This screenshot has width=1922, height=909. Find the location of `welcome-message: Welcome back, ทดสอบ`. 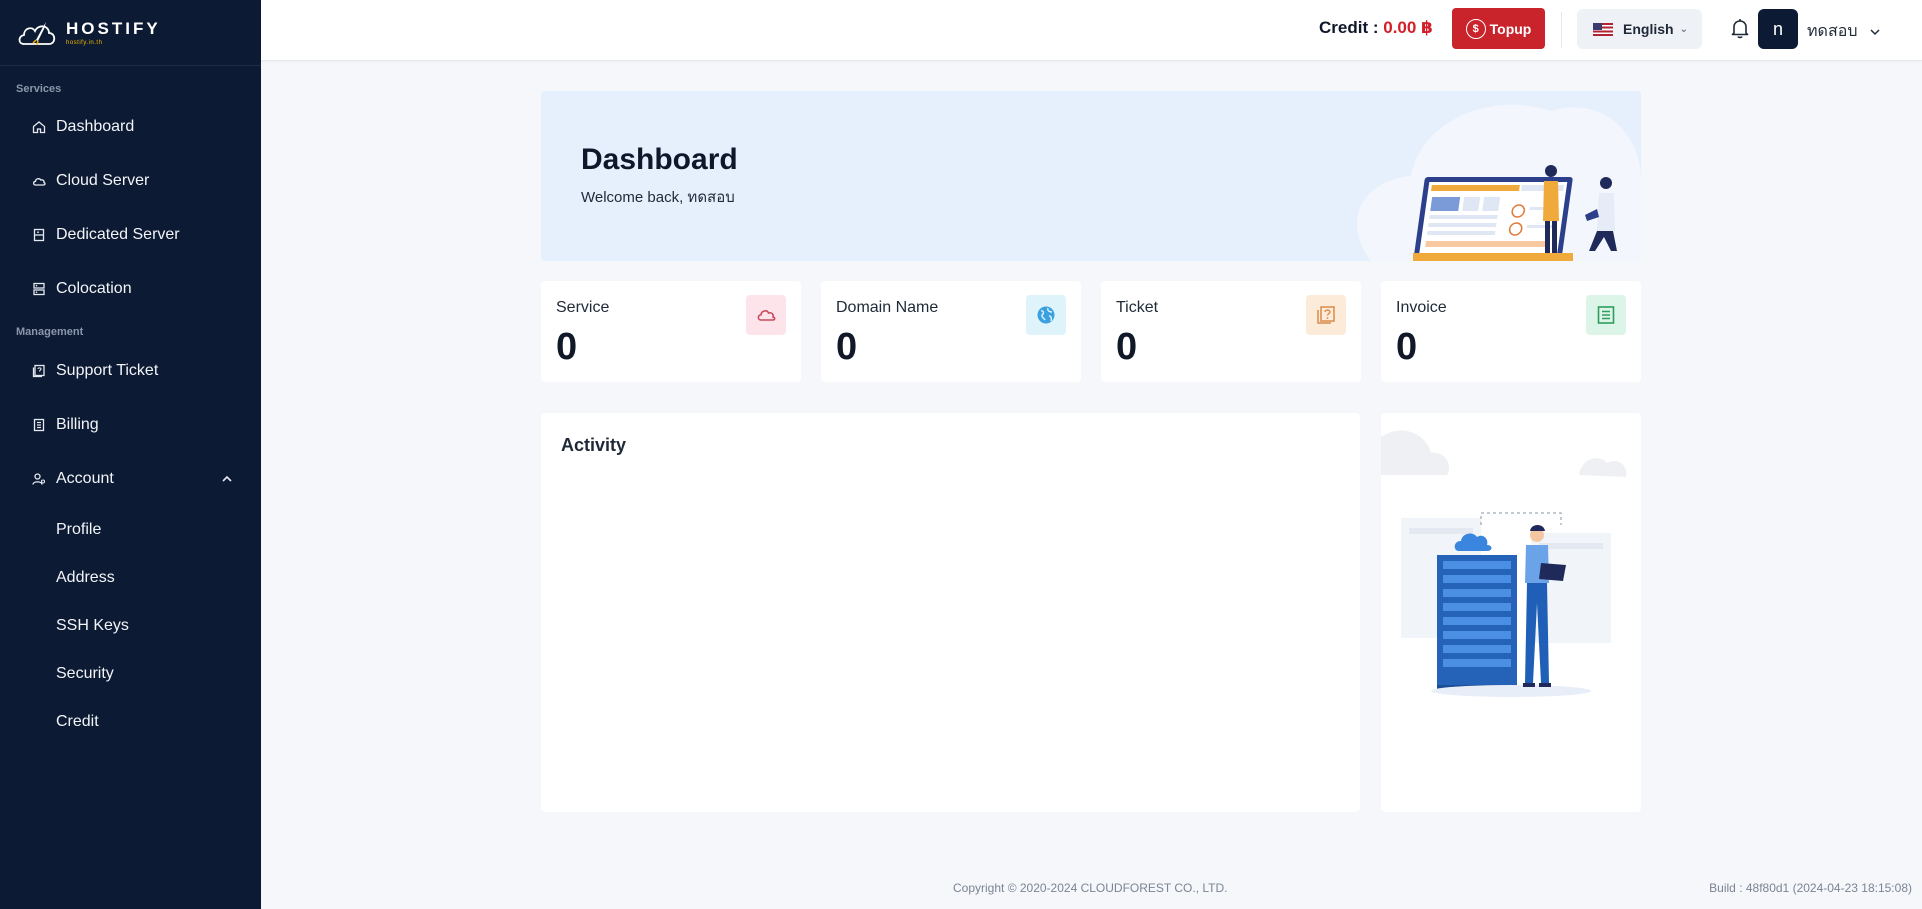

welcome-message: Welcome back, ทดสอบ is located at coordinates (658, 197).